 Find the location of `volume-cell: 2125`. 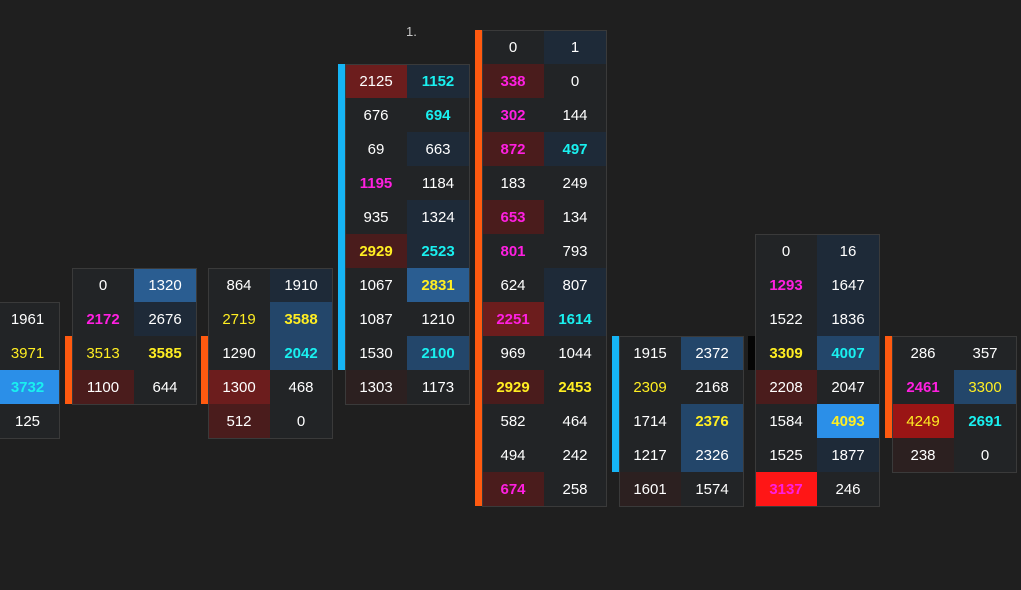

volume-cell: 2125 is located at coordinates (376, 81).